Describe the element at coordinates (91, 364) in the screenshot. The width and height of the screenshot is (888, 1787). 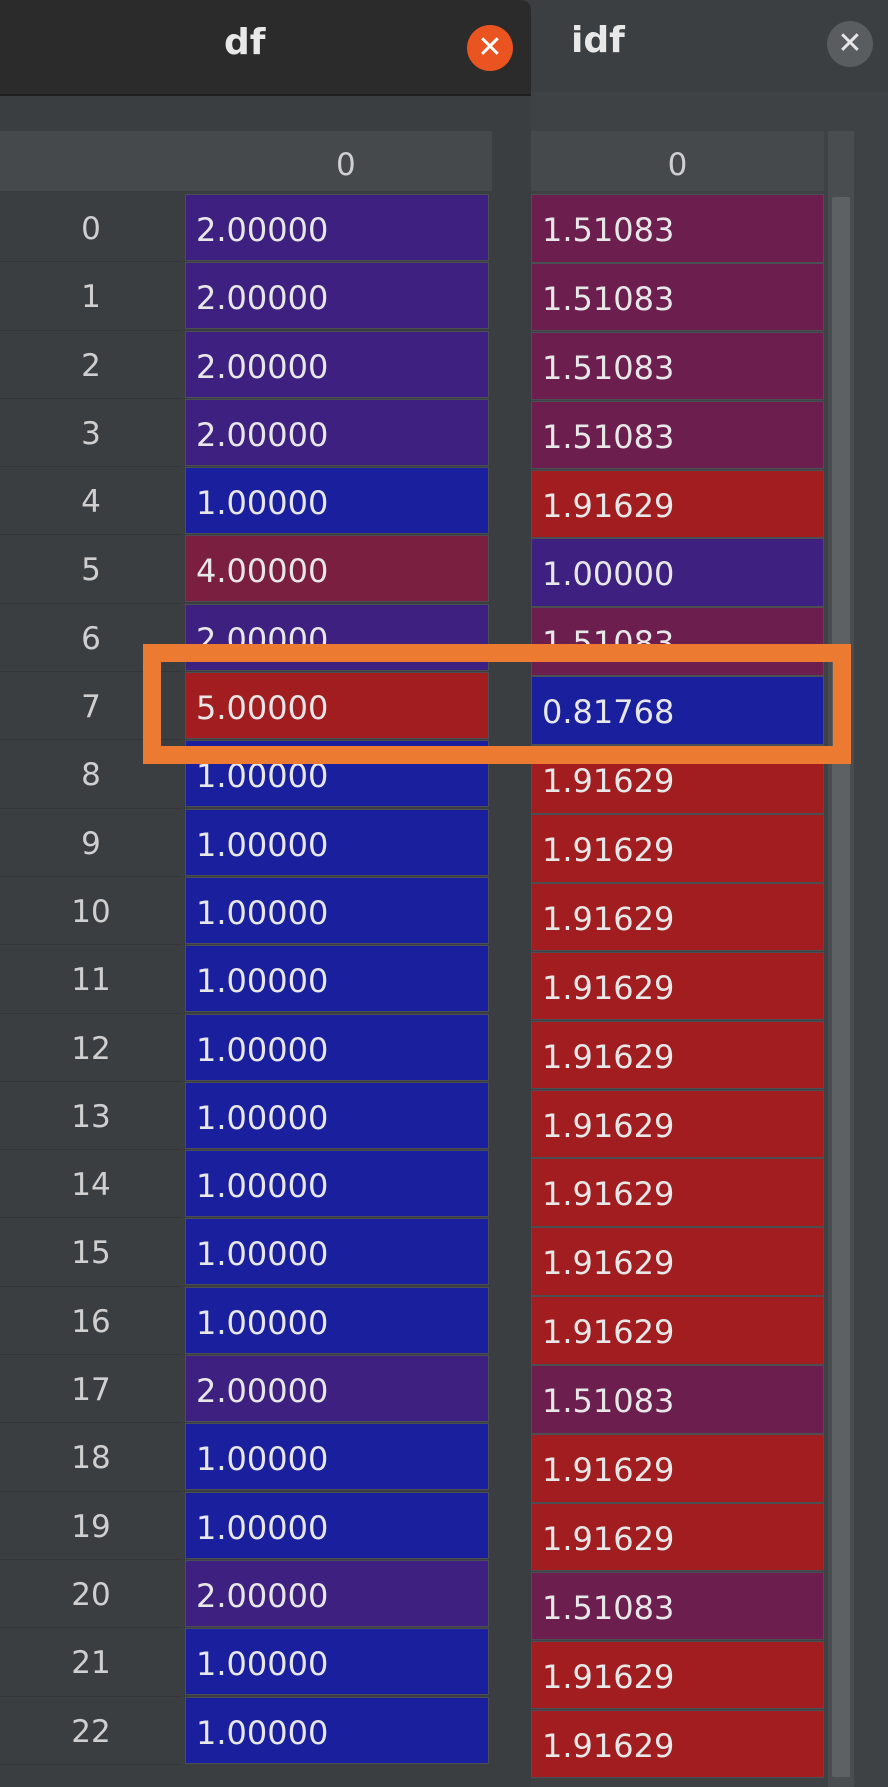
I see `row-index: 2` at that location.